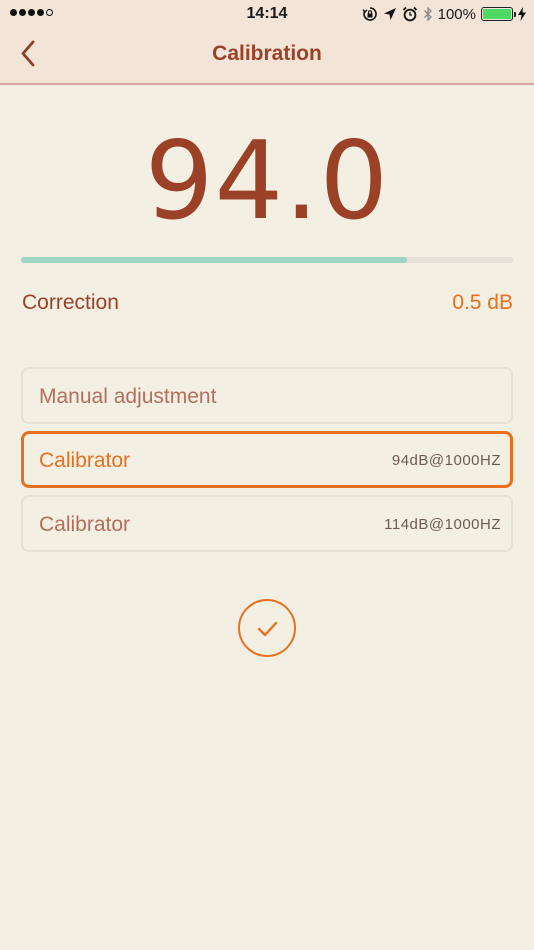  Describe the element at coordinates (515, 14) in the screenshot. I see `battery-cap` at that location.